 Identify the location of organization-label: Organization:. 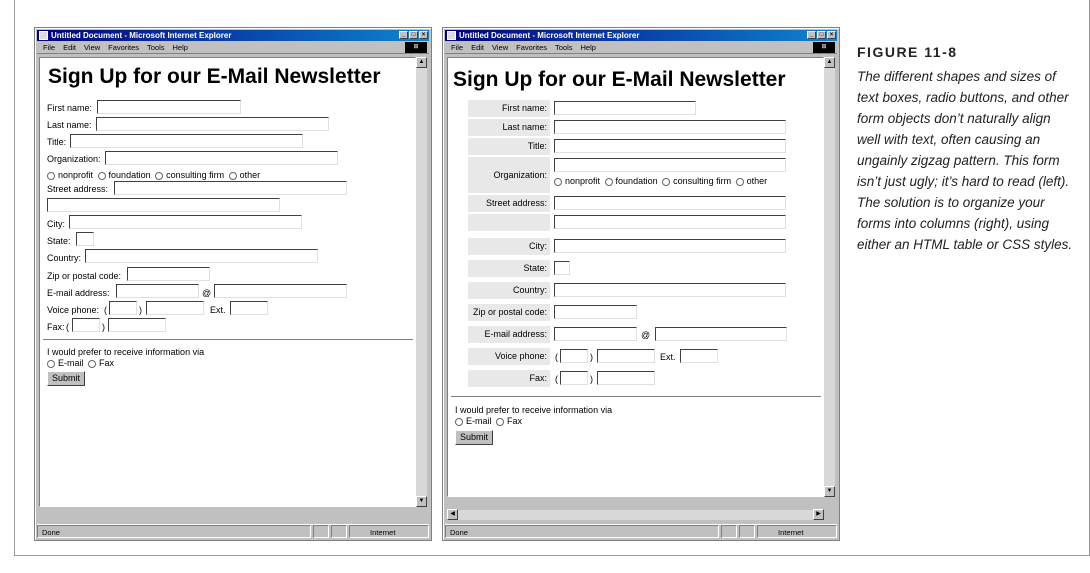
(74, 159).